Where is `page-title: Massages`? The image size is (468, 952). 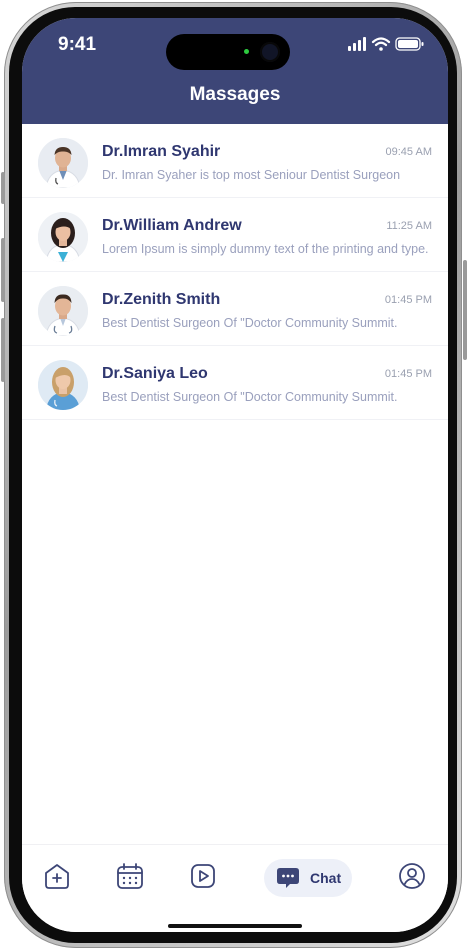
page-title: Massages is located at coordinates (235, 94).